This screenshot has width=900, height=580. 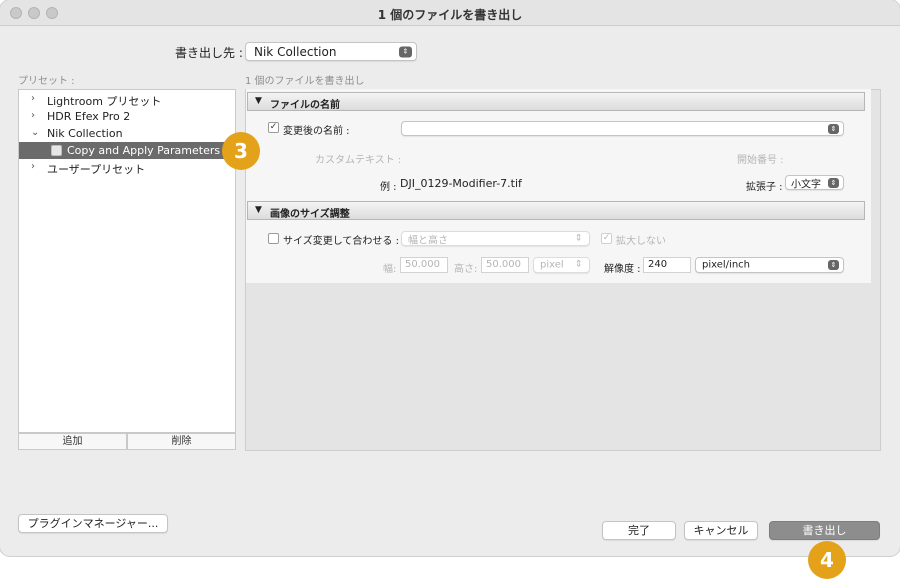 I want to click on resolution-label: 解像度 :, so click(x=622, y=269).